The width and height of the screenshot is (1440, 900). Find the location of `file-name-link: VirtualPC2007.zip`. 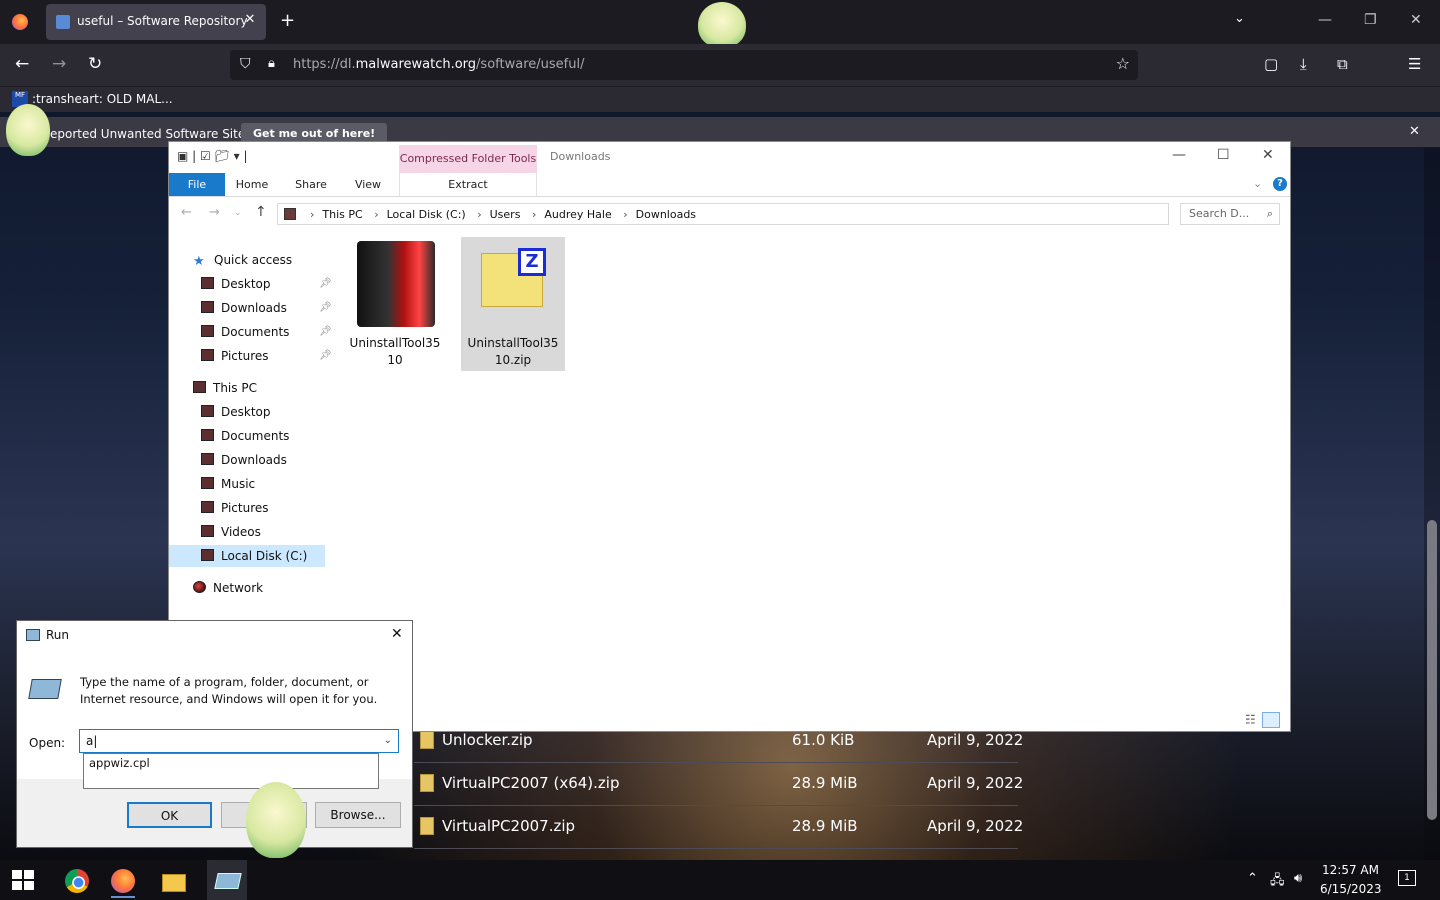

file-name-link: VirtualPC2007.zip is located at coordinates (508, 826).